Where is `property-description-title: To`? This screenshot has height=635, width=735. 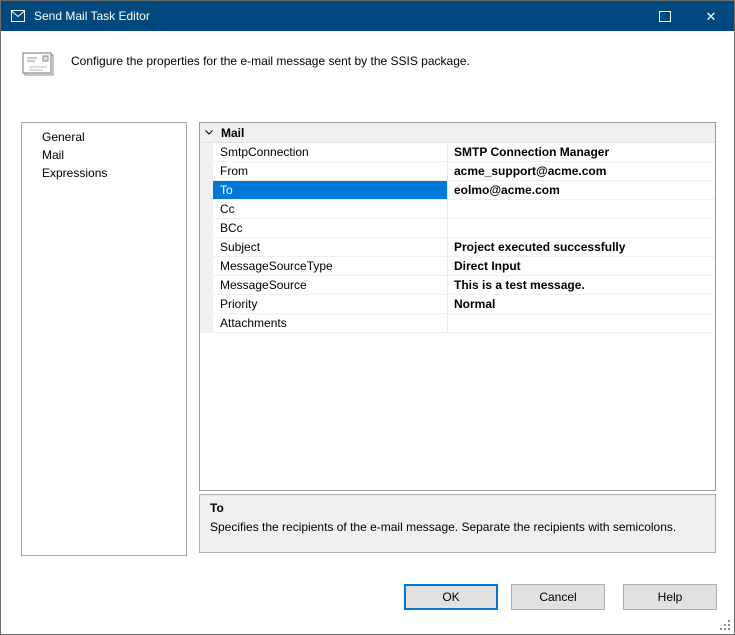
property-description-title: To is located at coordinates (217, 508).